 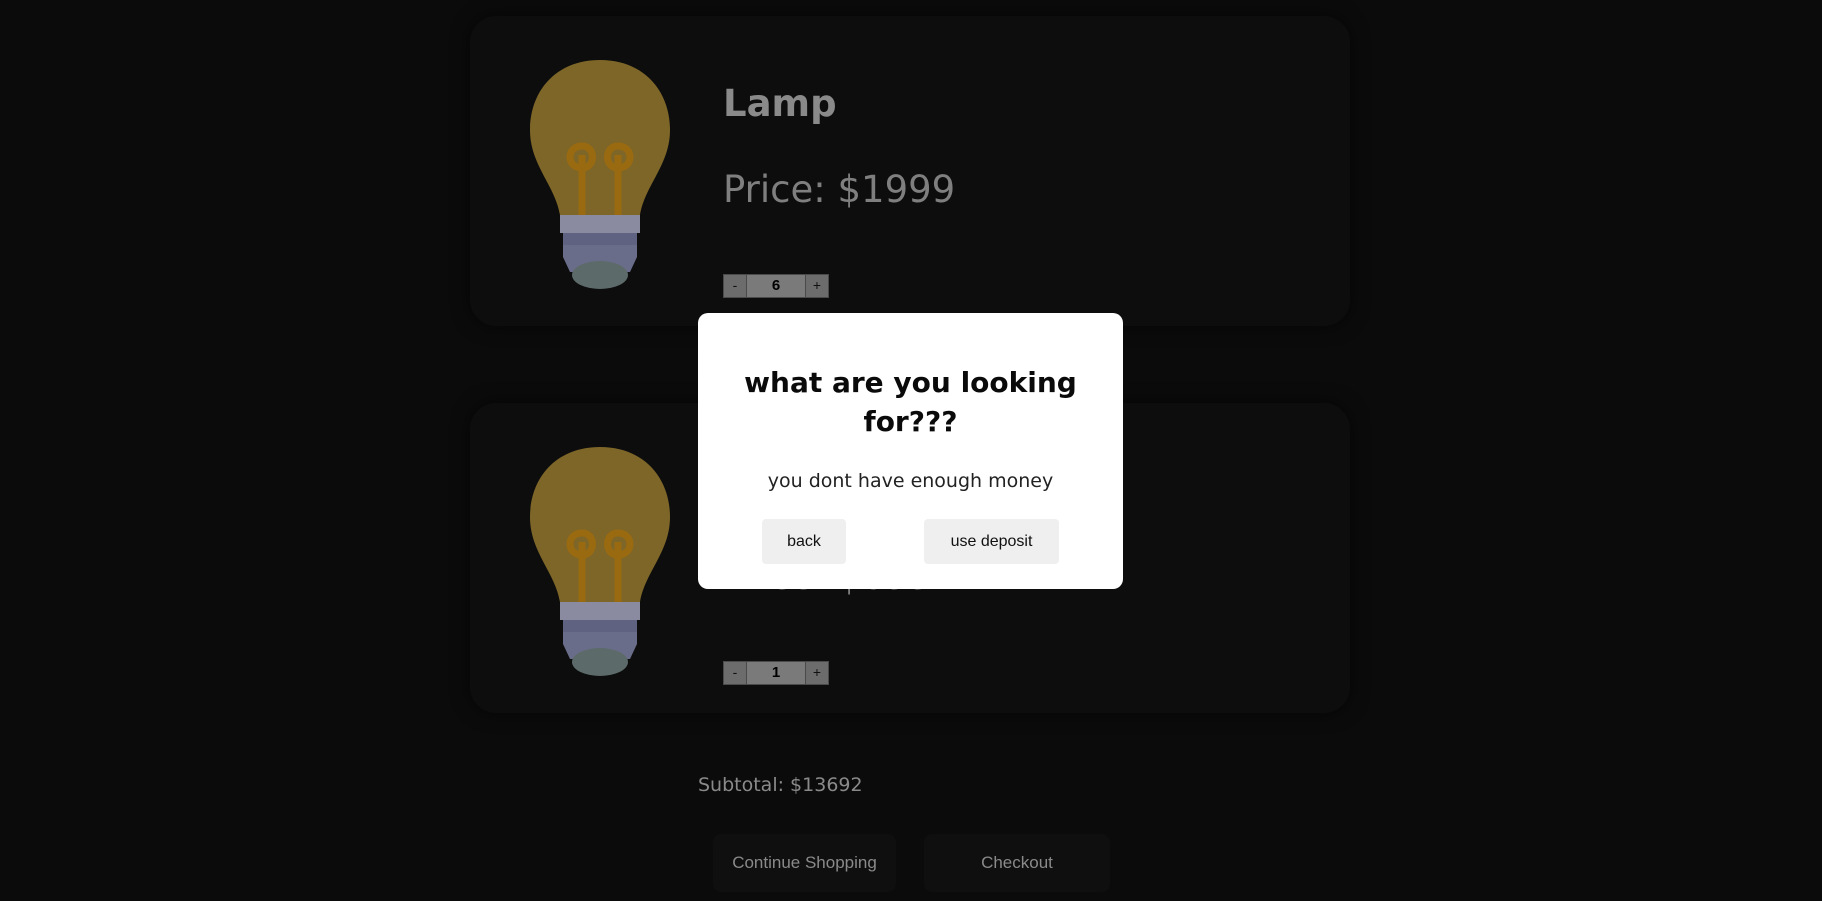 I want to click on continue-shopping-button: Continue Shopping, so click(x=804, y=863).